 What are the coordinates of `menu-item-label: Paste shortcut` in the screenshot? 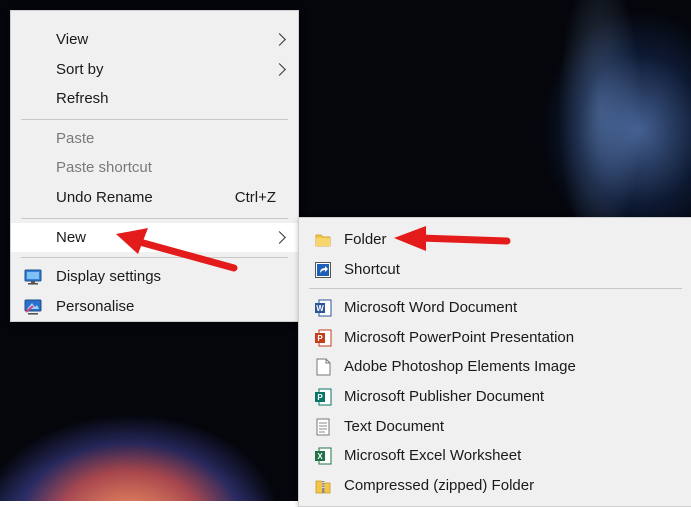 It's located at (104, 168).